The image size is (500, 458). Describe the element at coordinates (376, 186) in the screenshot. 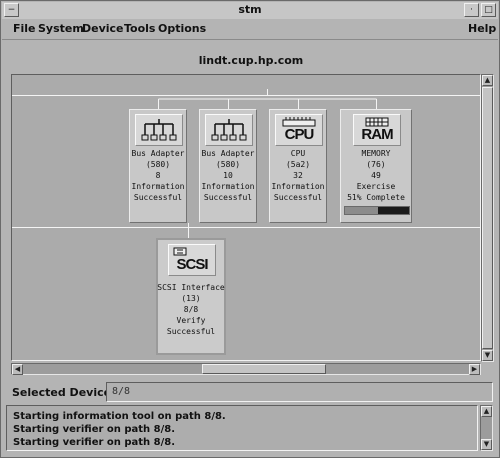

I see `device-tool: Exercise` at that location.